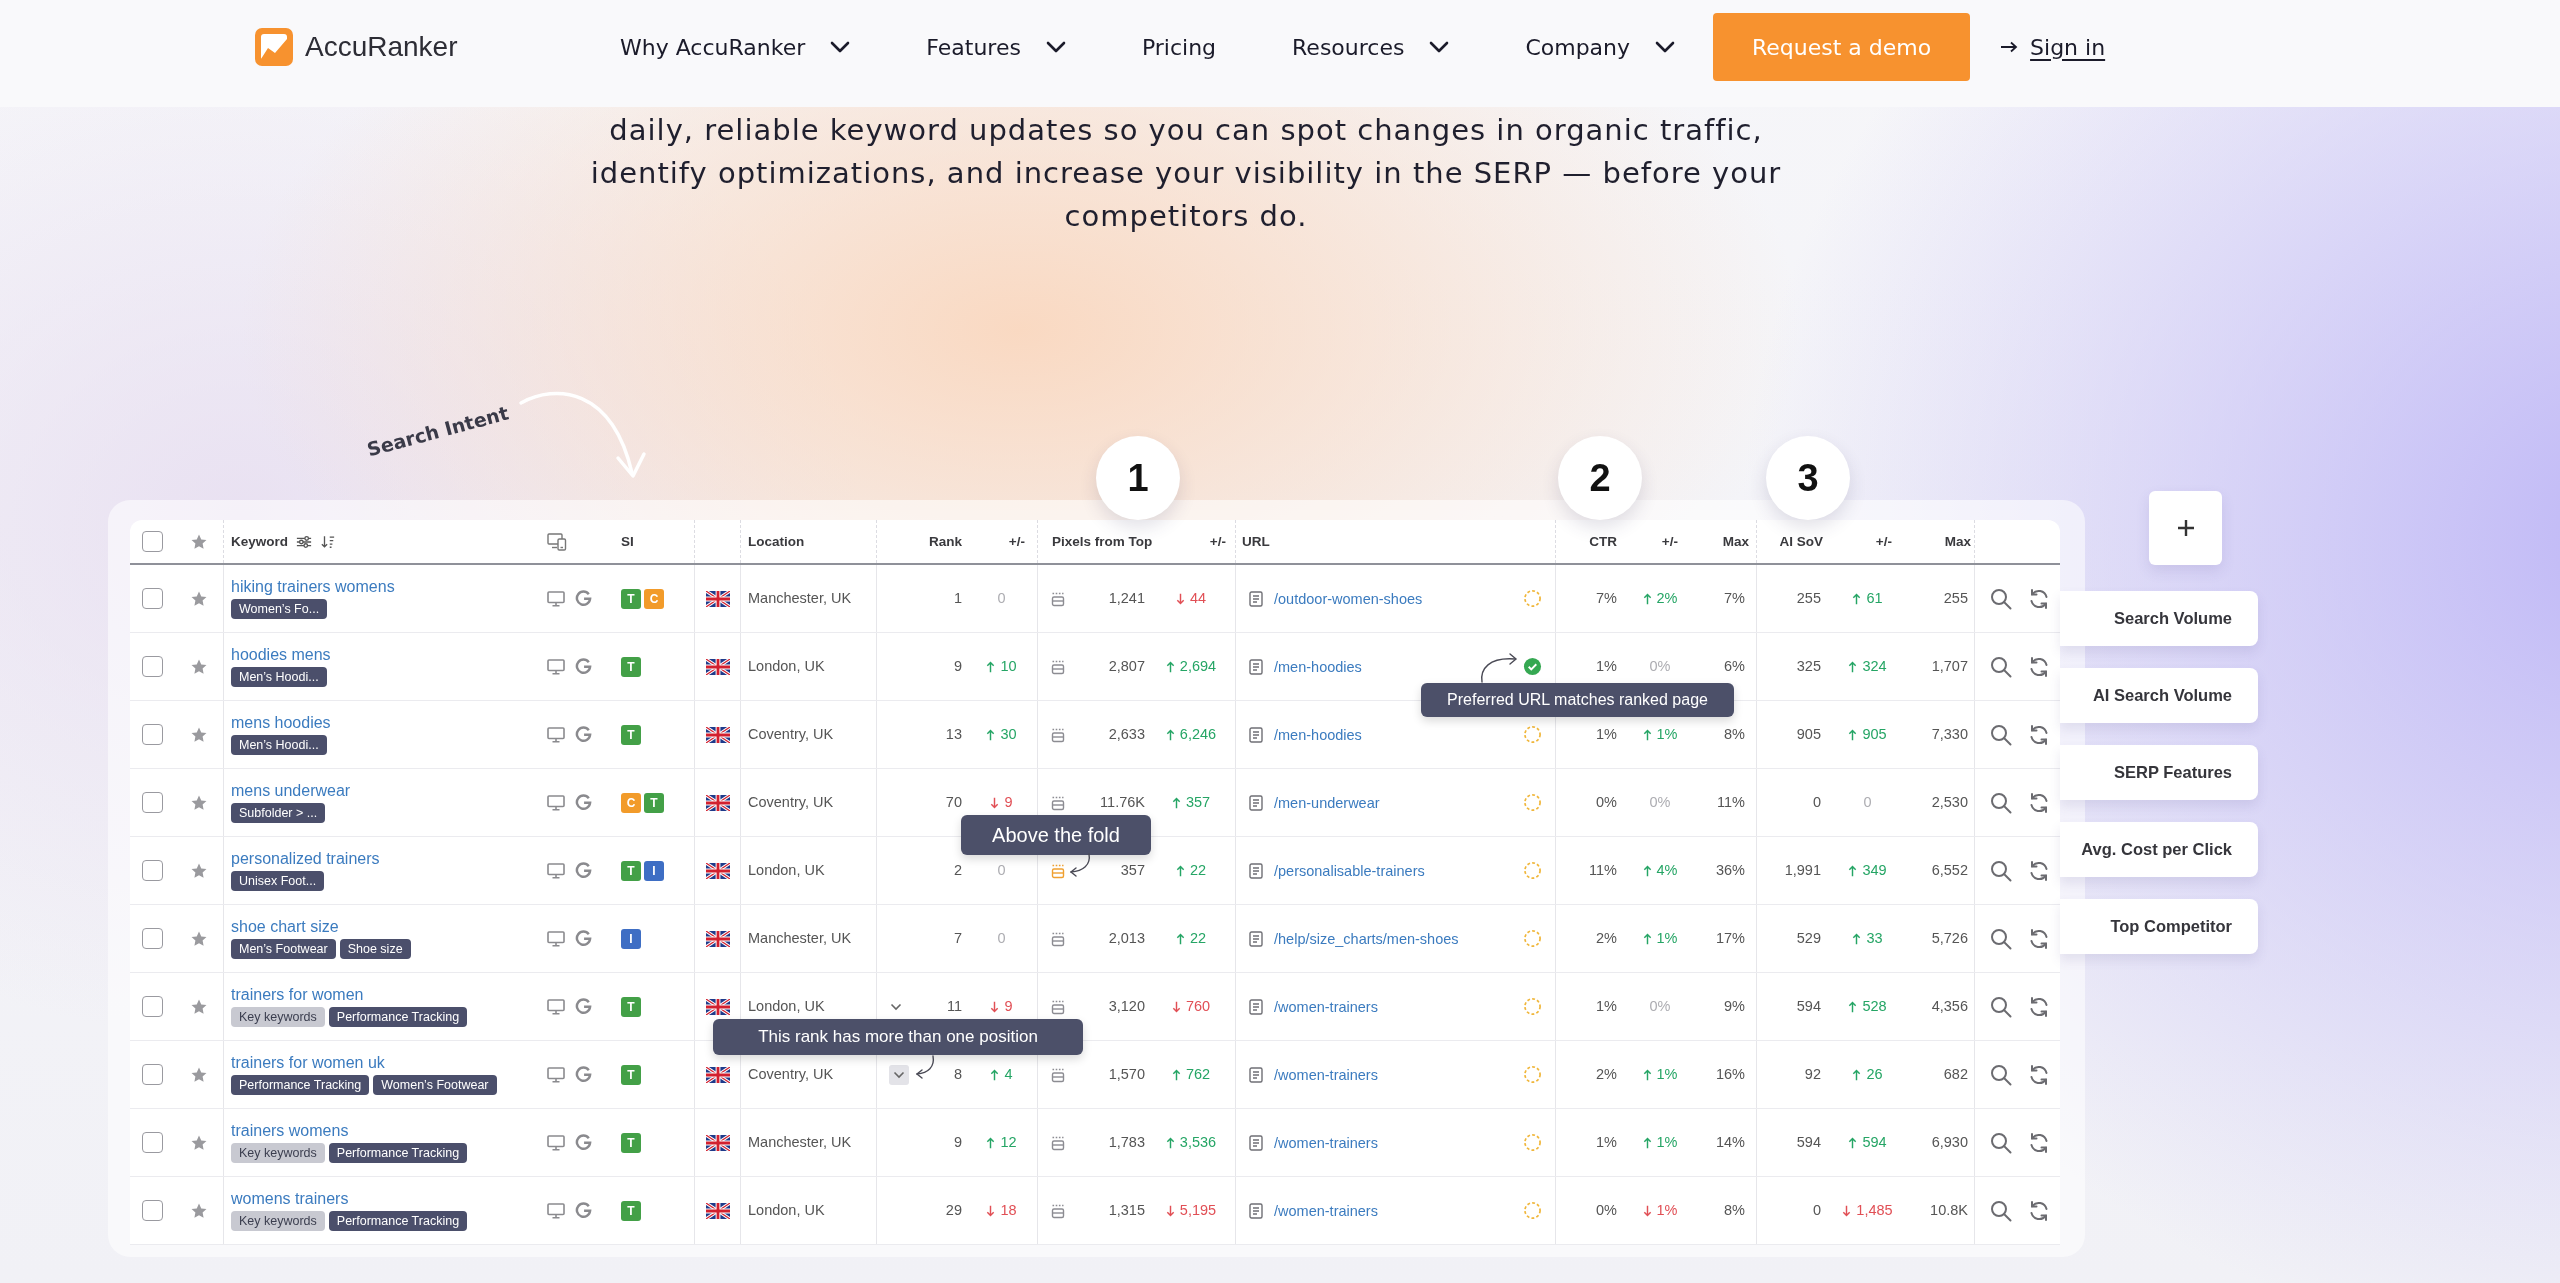 This screenshot has height=1283, width=2560. Describe the element at coordinates (297, 995) in the screenshot. I see `keyword-link: trainers for women` at that location.